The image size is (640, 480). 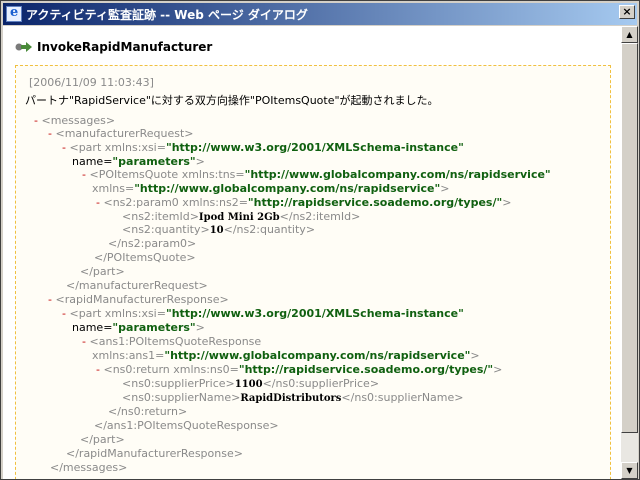 I want to click on xml-line: - <ans1:POItemsQuoteResponse, so click(x=171, y=342).